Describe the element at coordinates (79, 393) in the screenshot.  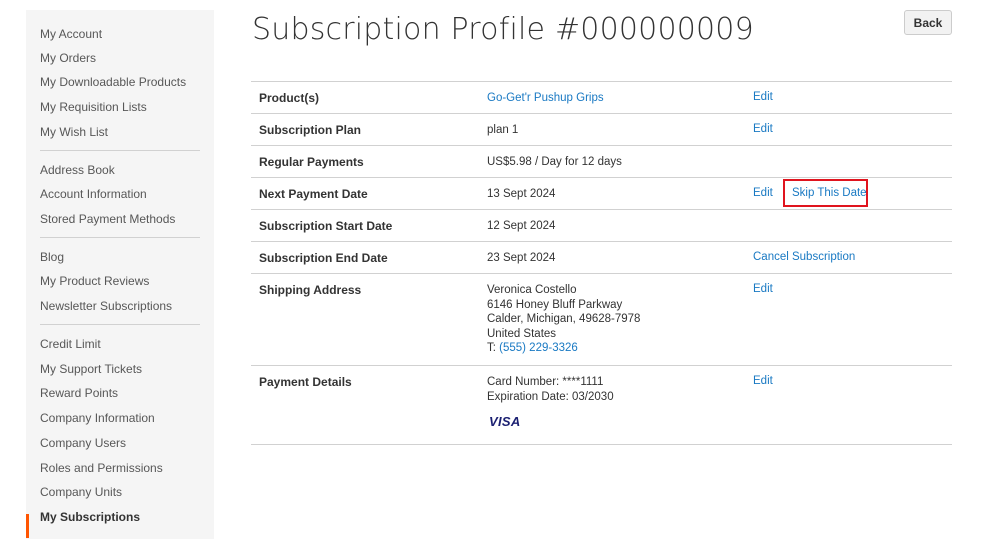
I see `sidebar-item-reward-points: Reward Points` at that location.